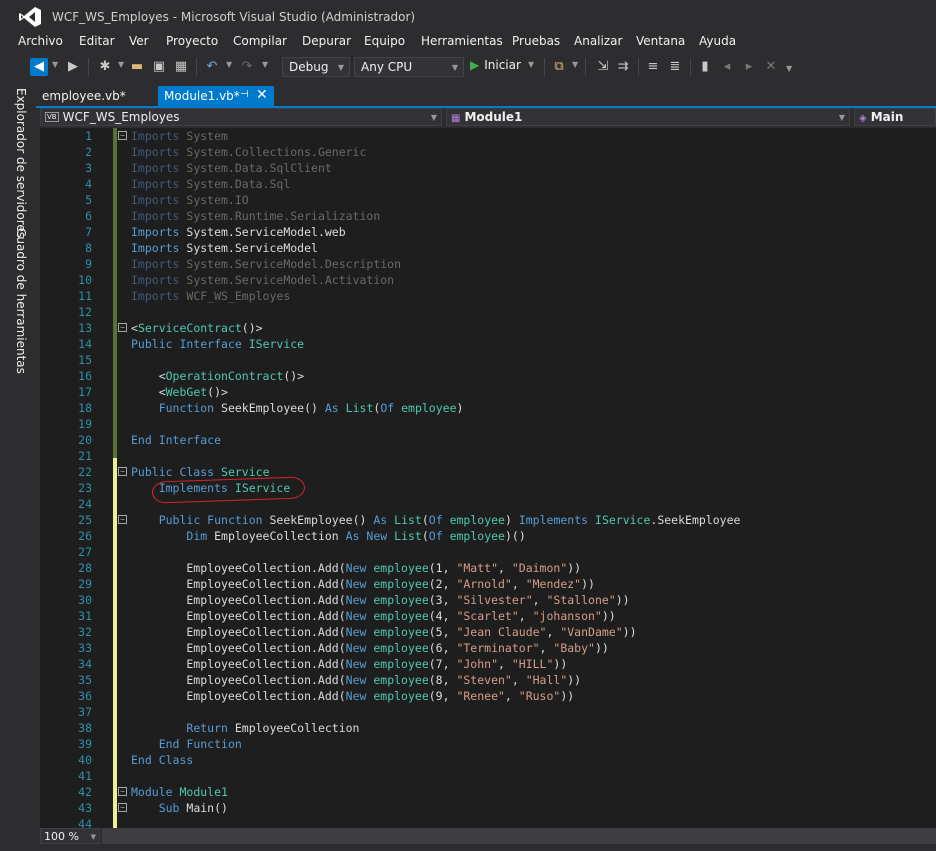  What do you see at coordinates (488, 792) in the screenshot?
I see `code-line: 42 − Module Module1` at bounding box center [488, 792].